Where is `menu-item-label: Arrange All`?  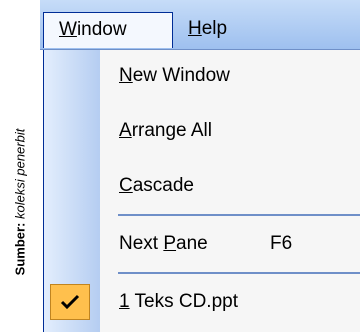 menu-item-label: Arrange All is located at coordinates (165, 131).